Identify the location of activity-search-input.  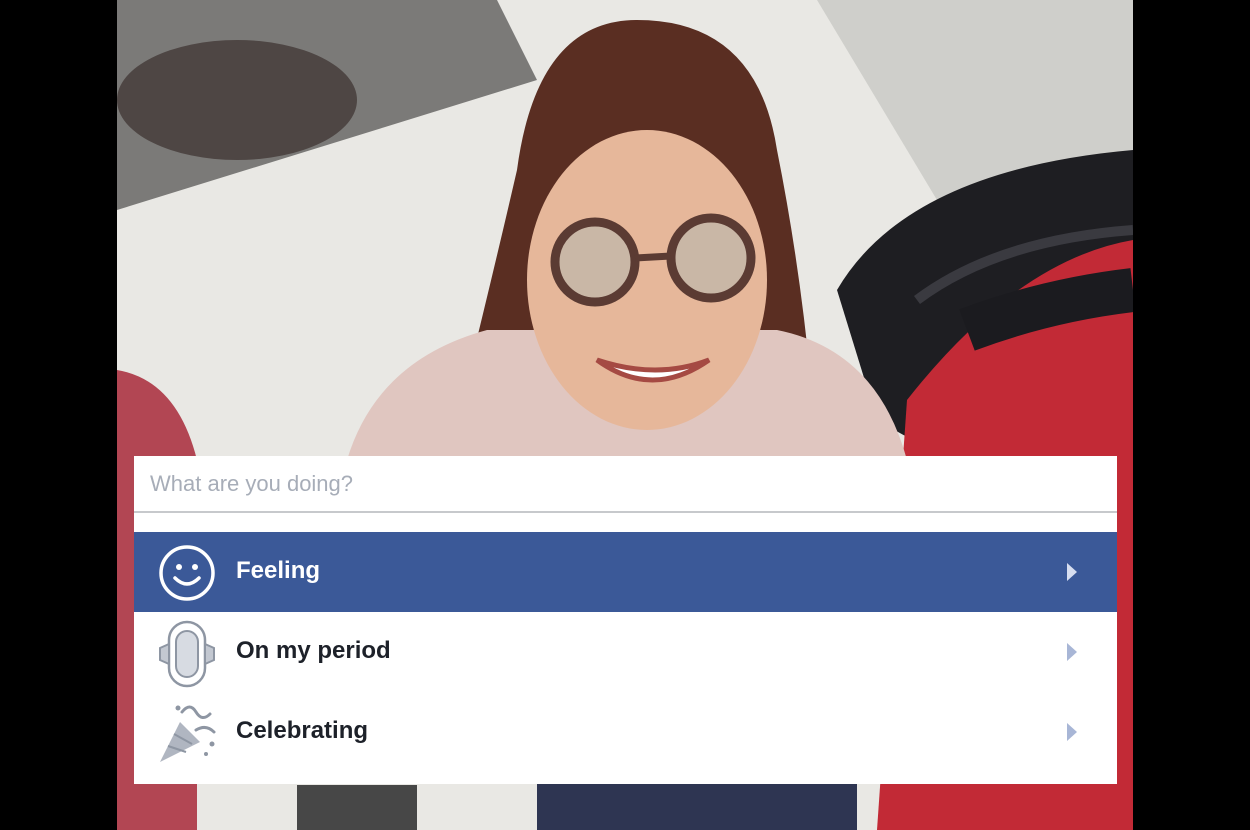
(625, 484).